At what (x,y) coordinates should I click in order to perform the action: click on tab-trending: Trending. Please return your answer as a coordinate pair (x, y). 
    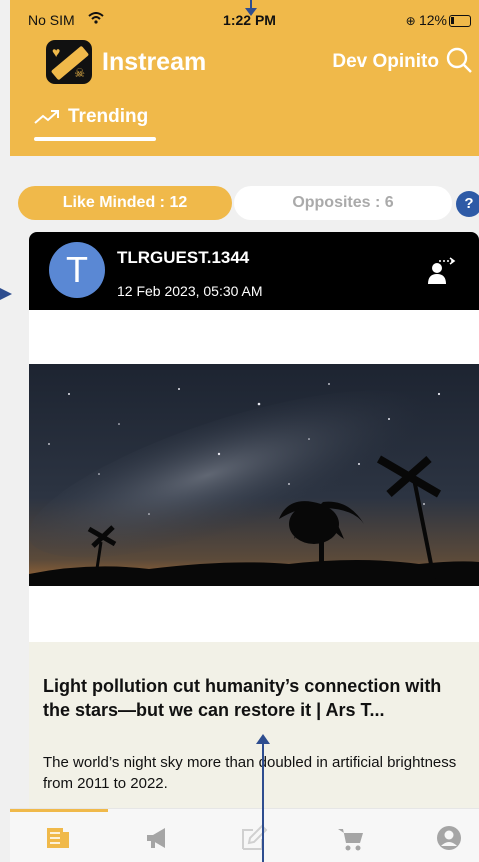
    Looking at the image, I should click on (91, 120).